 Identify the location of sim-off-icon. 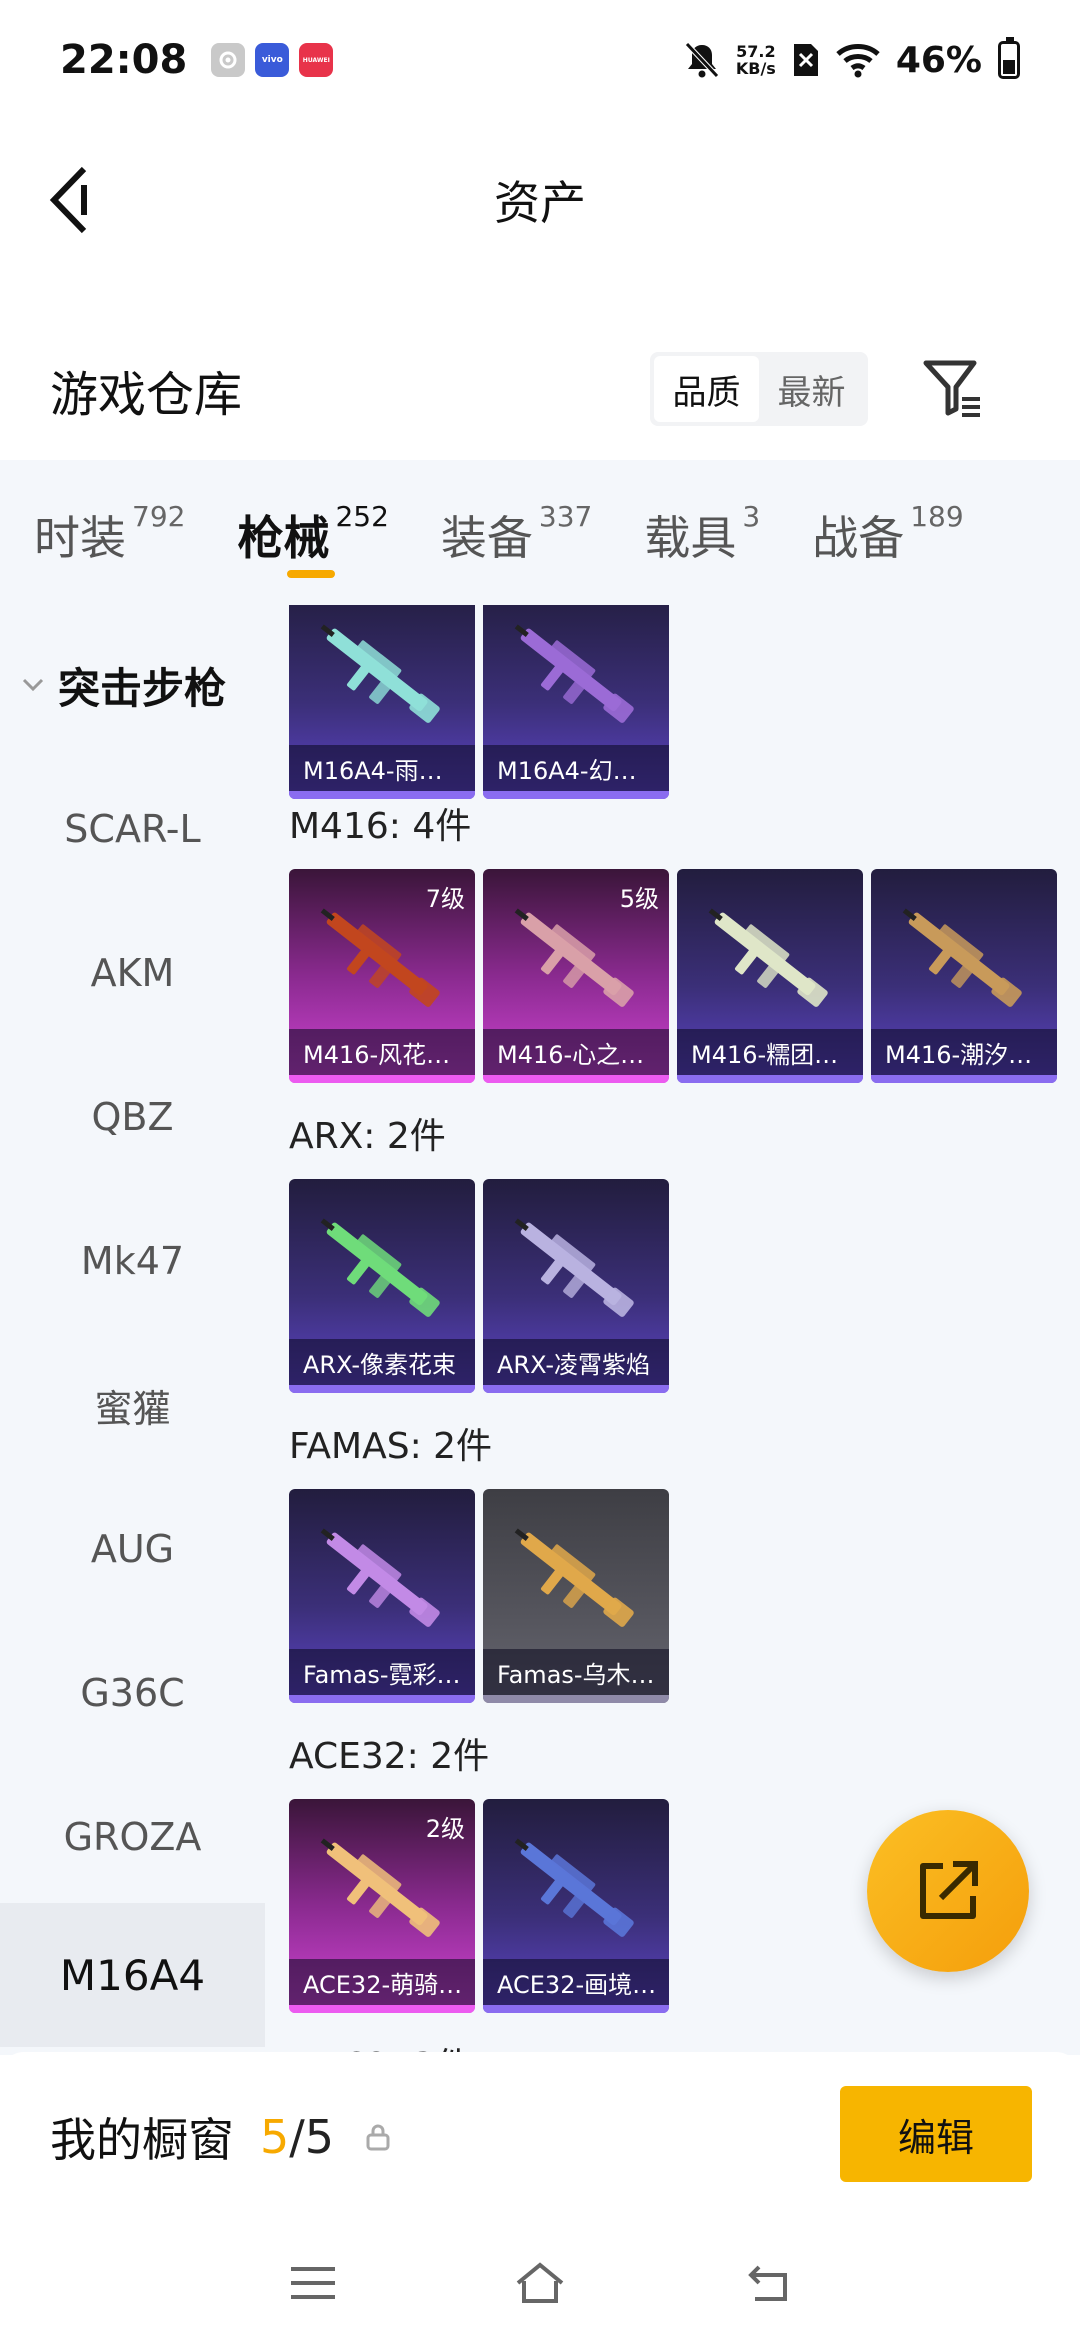
(805, 60).